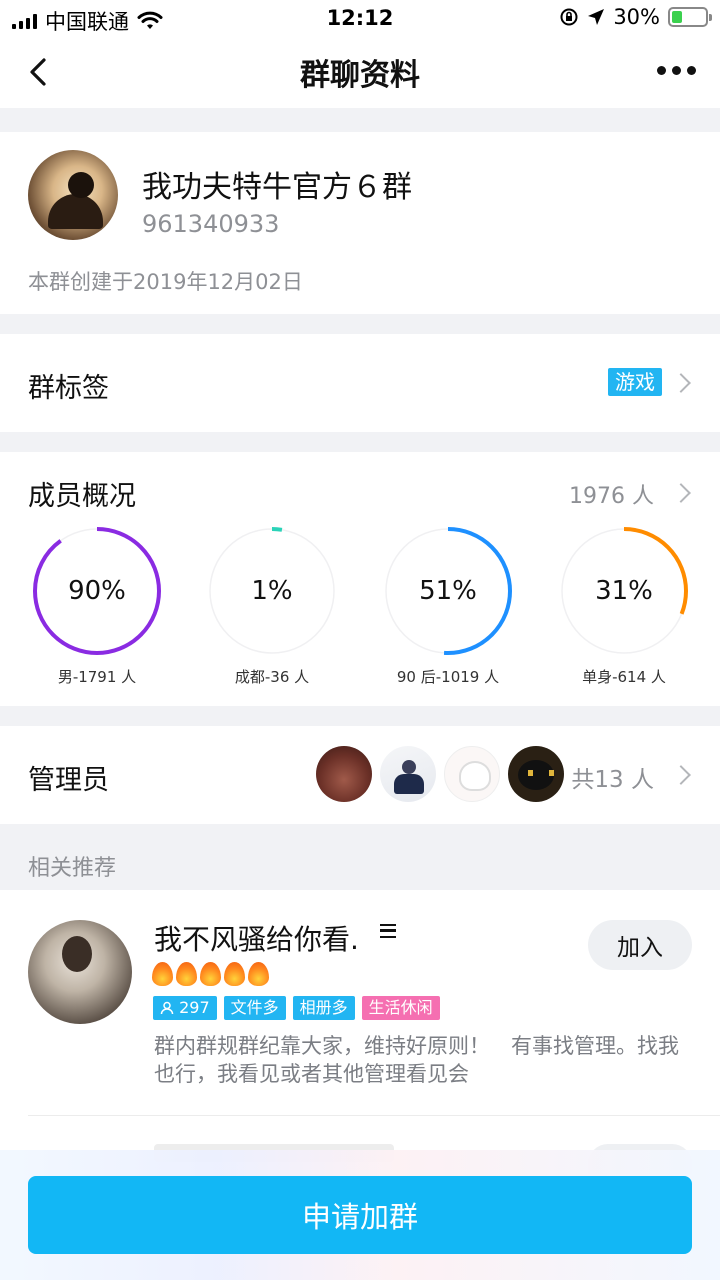  I want to click on status-right: 30%, so click(635, 17).